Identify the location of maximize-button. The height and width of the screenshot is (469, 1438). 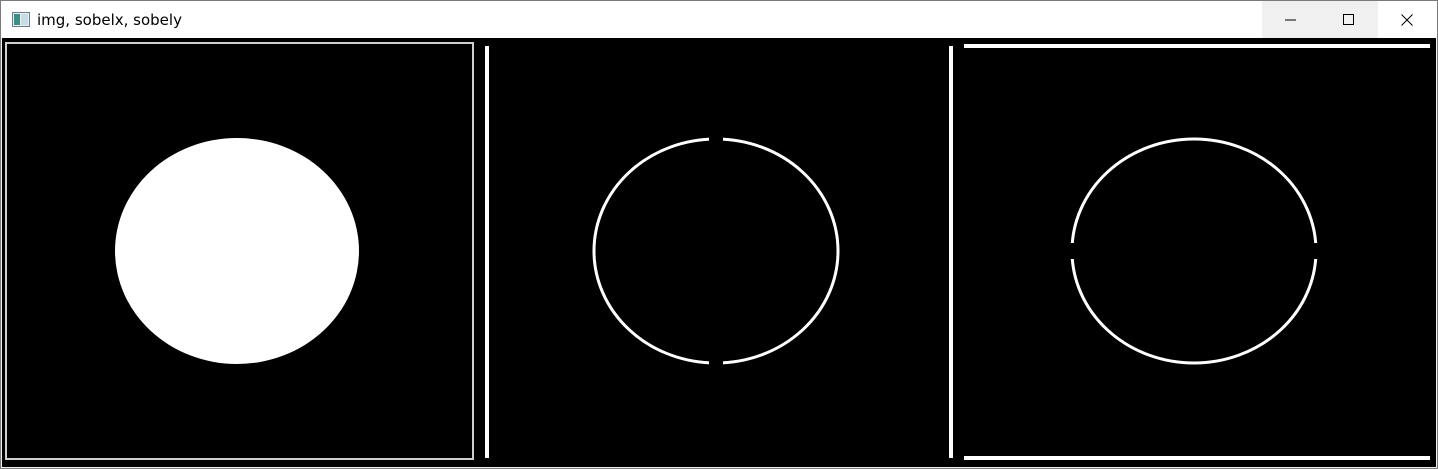
(1349, 20).